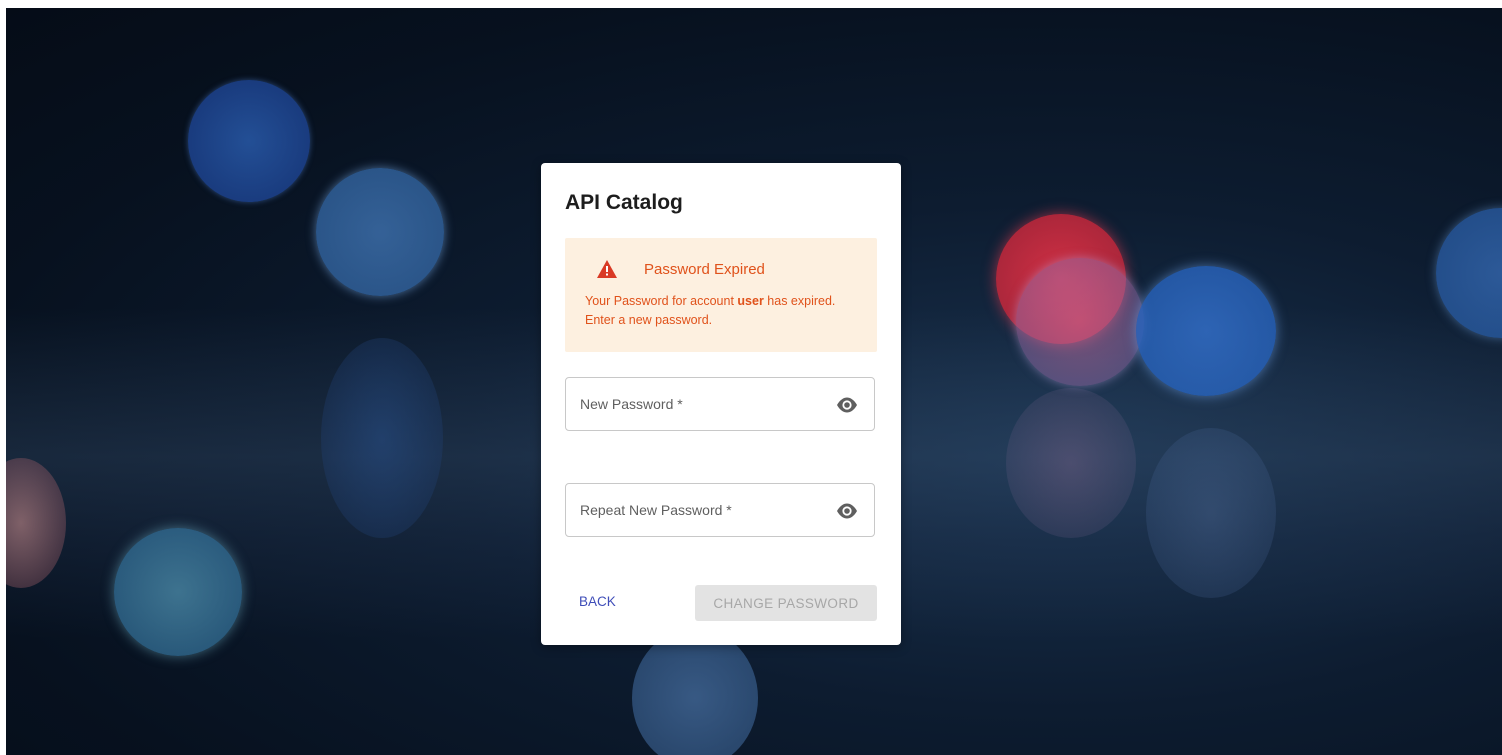 Image resolution: width=1502 pixels, height=755 pixels. Describe the element at coordinates (597, 601) in the screenshot. I see `back-button: BACK` at that location.